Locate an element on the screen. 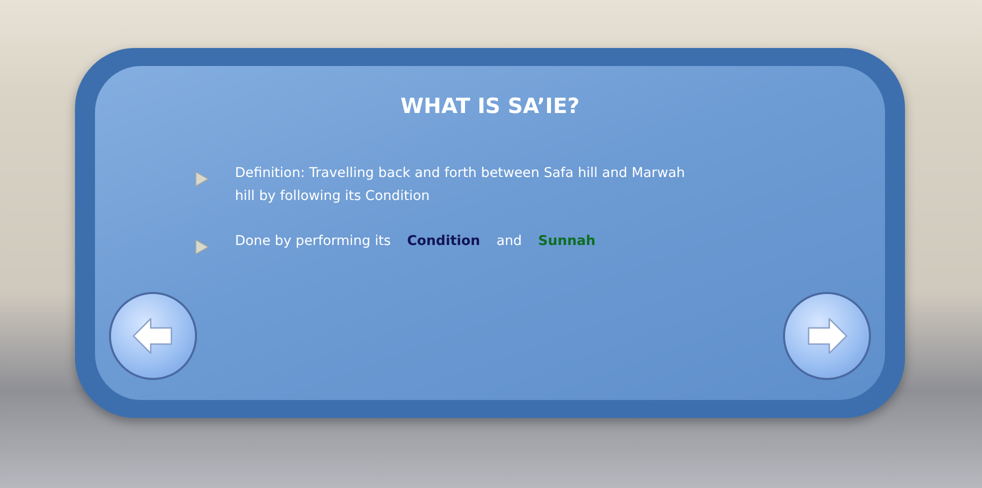  bullet-text: Done by performing its Condition and Sunnah is located at coordinates (415, 241).